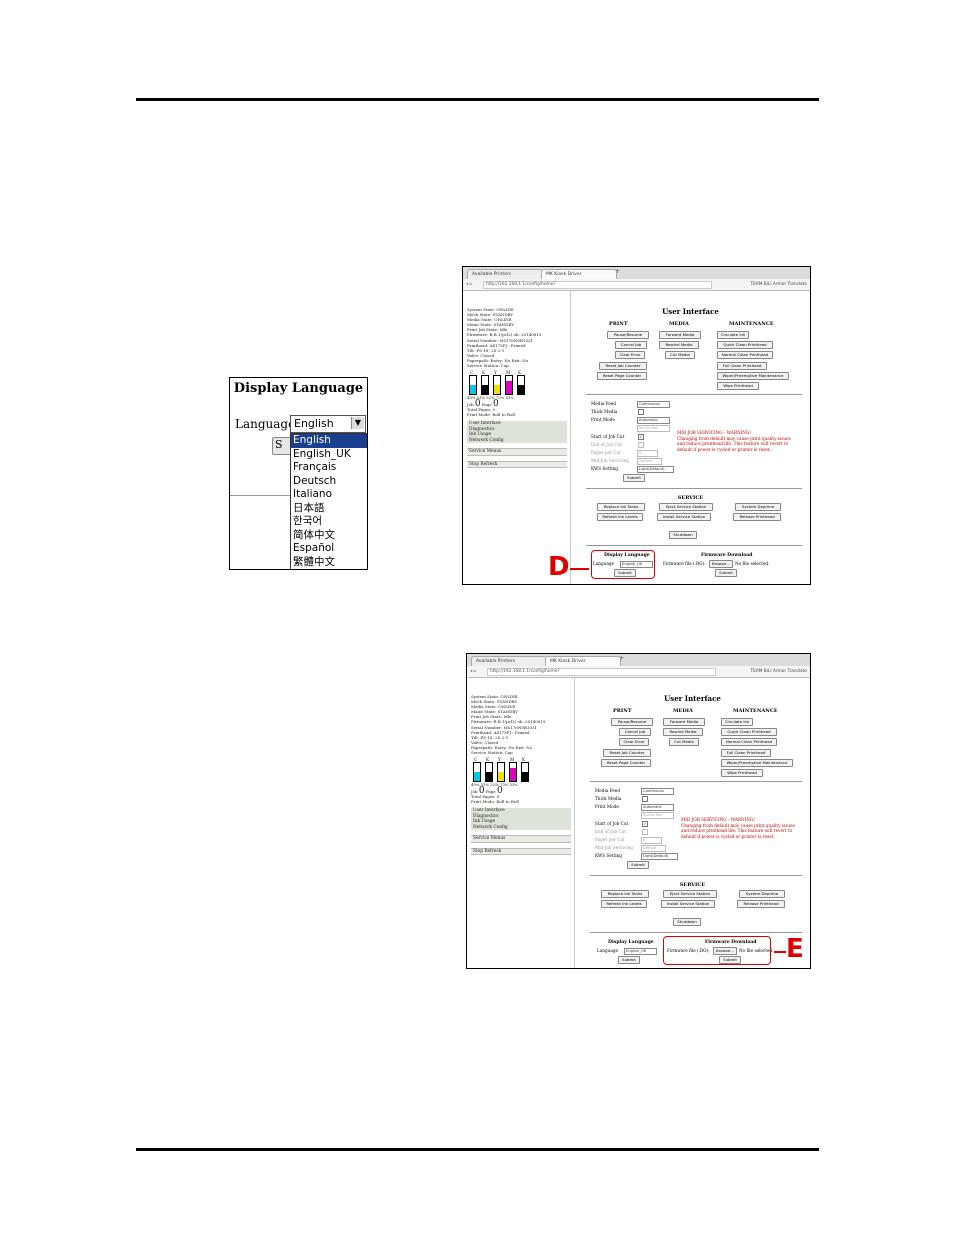  Describe the element at coordinates (692, 698) in the screenshot. I see `page-title: User Interface` at that location.